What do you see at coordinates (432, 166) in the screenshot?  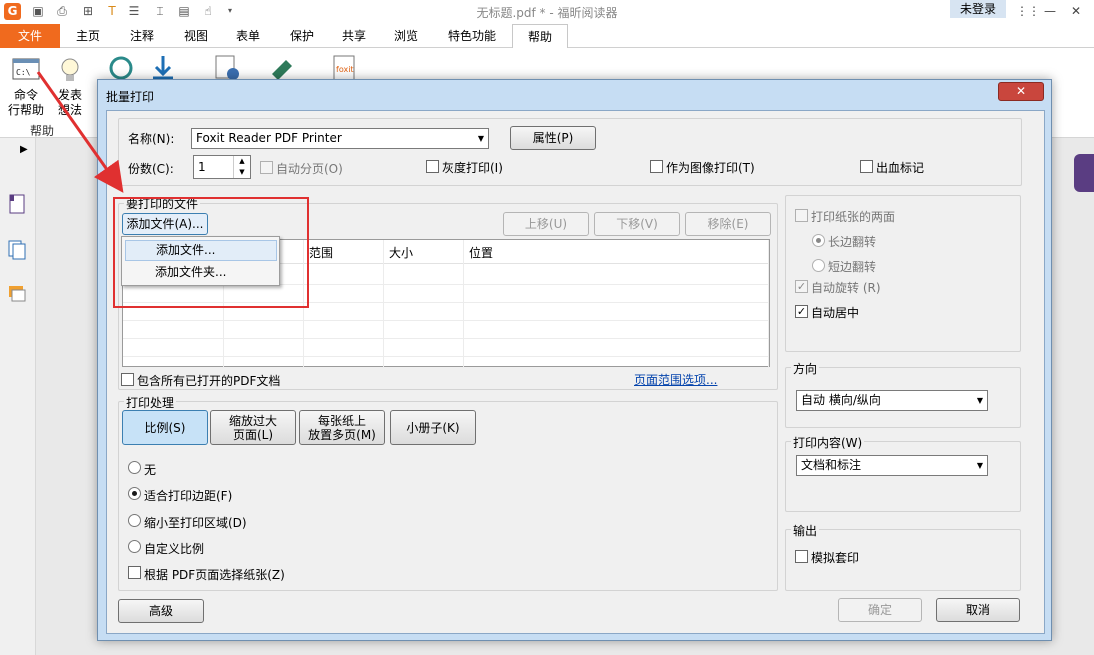 I see `grayscale-checkbox` at bounding box center [432, 166].